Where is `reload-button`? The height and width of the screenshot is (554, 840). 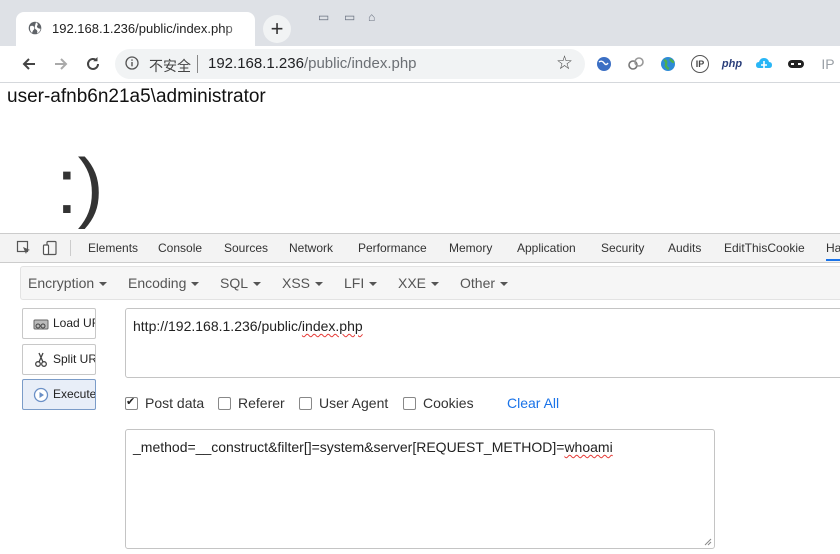
reload-button is located at coordinates (93, 64).